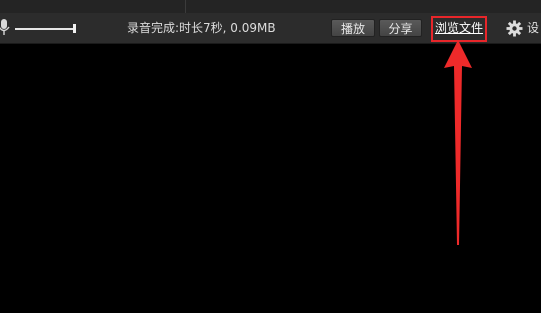 The height and width of the screenshot is (313, 541). I want to click on strip-divider, so click(185, 6).